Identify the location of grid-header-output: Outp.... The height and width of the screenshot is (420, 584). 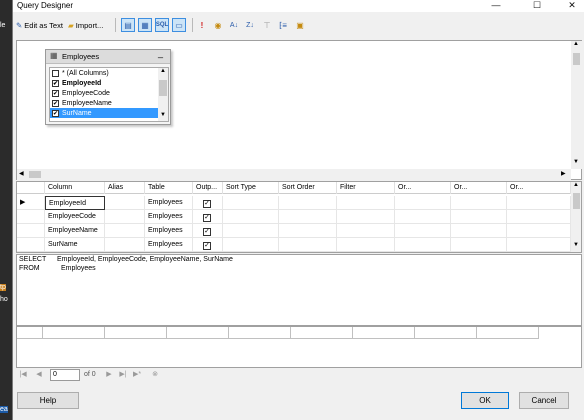
(208, 188).